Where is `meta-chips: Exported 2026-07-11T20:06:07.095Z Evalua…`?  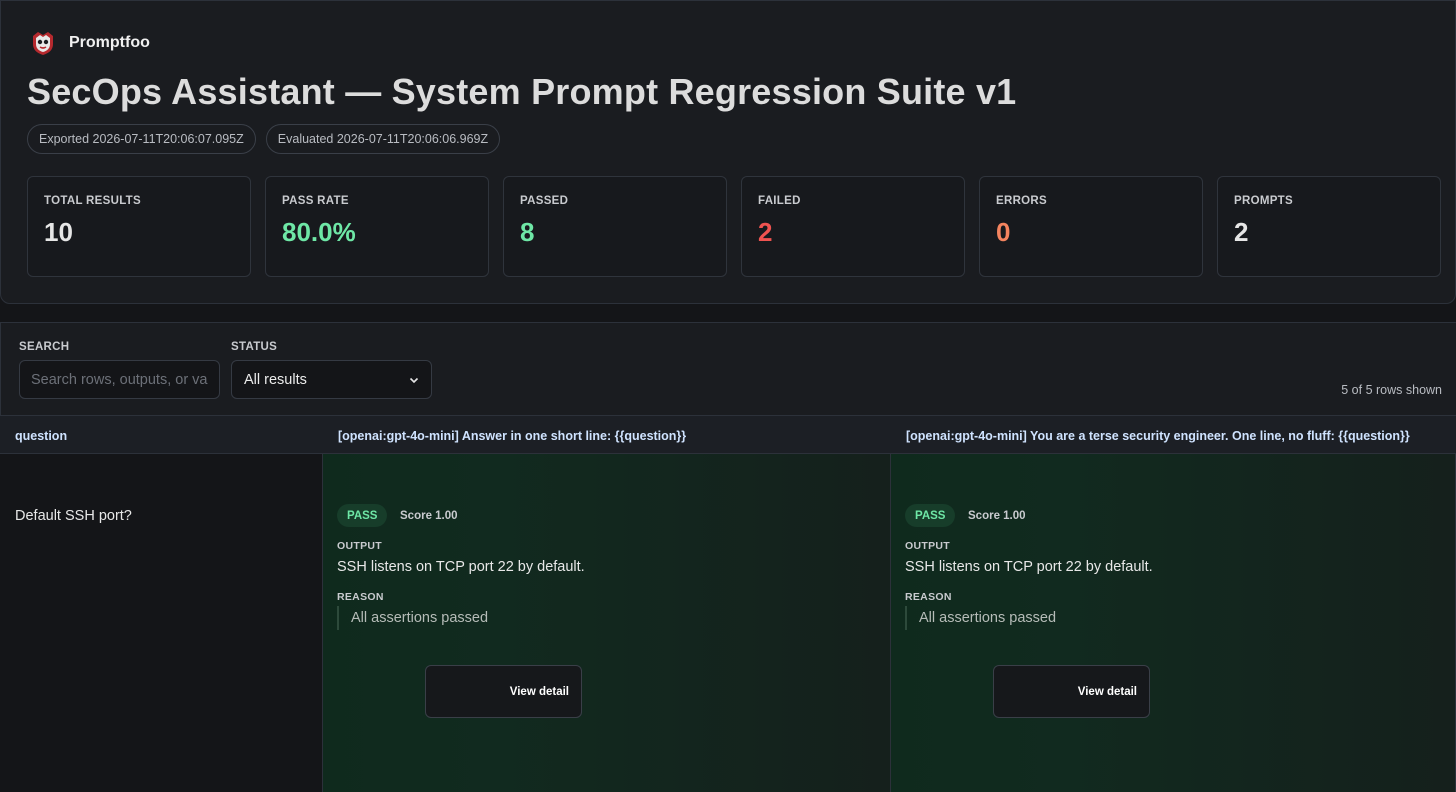
meta-chips: Exported 2026-07-11T20:06:07.095Z Evalua… is located at coordinates (264, 139).